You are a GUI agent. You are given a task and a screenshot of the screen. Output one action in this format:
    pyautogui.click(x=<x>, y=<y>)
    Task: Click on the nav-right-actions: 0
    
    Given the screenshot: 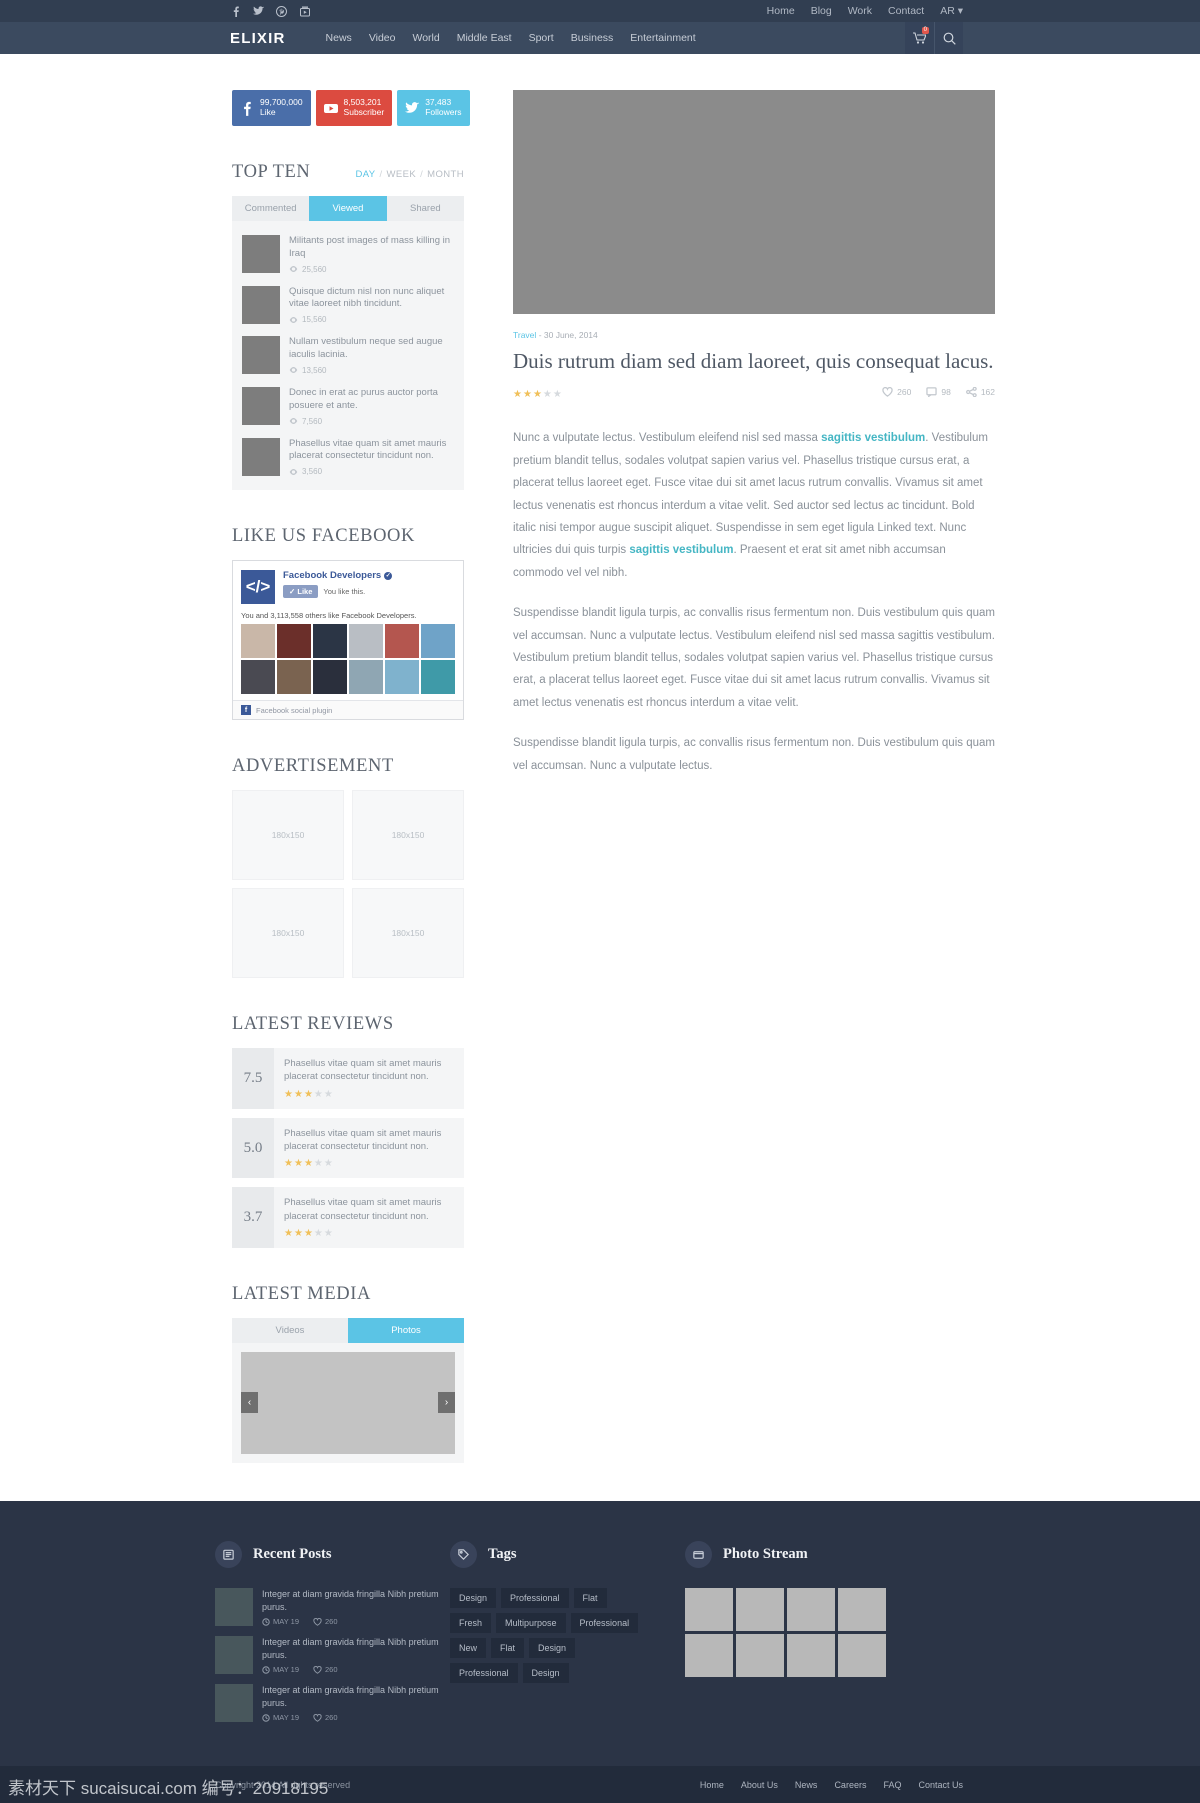 What is the action you would take?
    pyautogui.click(x=934, y=38)
    